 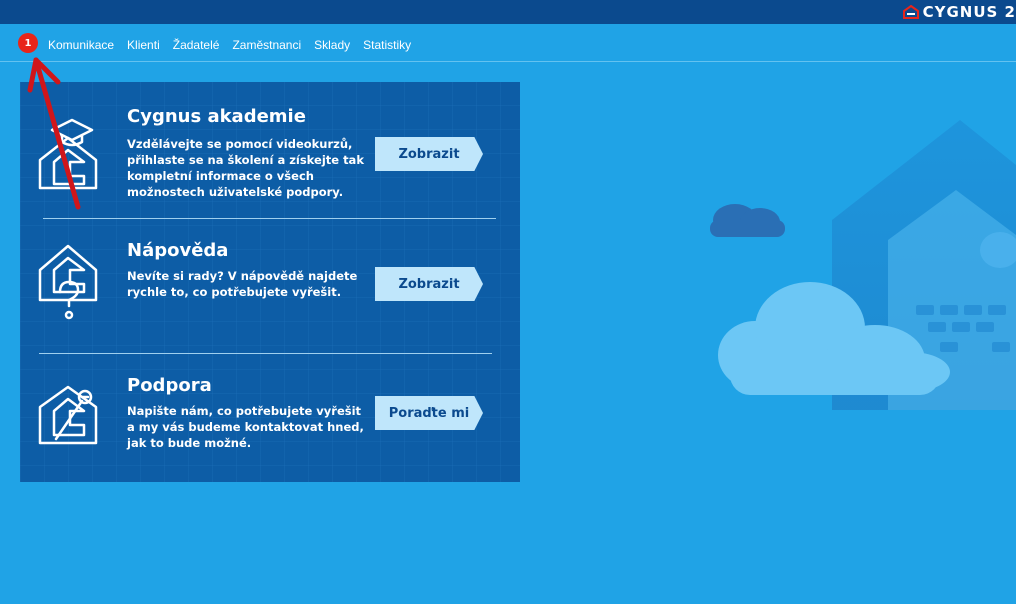 What do you see at coordinates (216, 116) in the screenshot?
I see `section-title: Cygnus akademie` at bounding box center [216, 116].